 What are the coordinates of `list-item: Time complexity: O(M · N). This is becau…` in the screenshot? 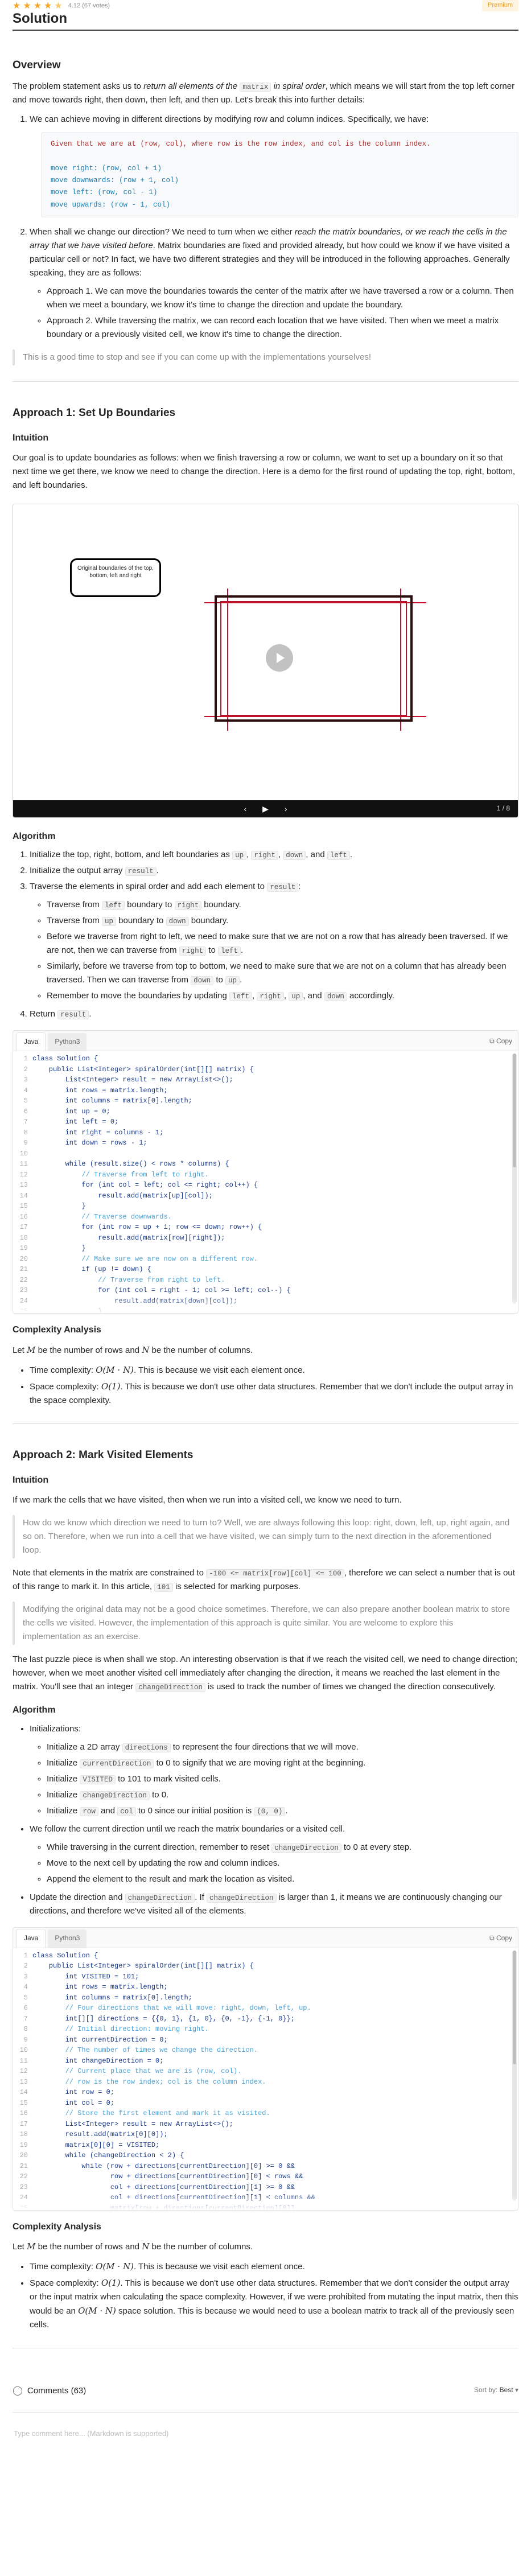 It's located at (274, 2267).